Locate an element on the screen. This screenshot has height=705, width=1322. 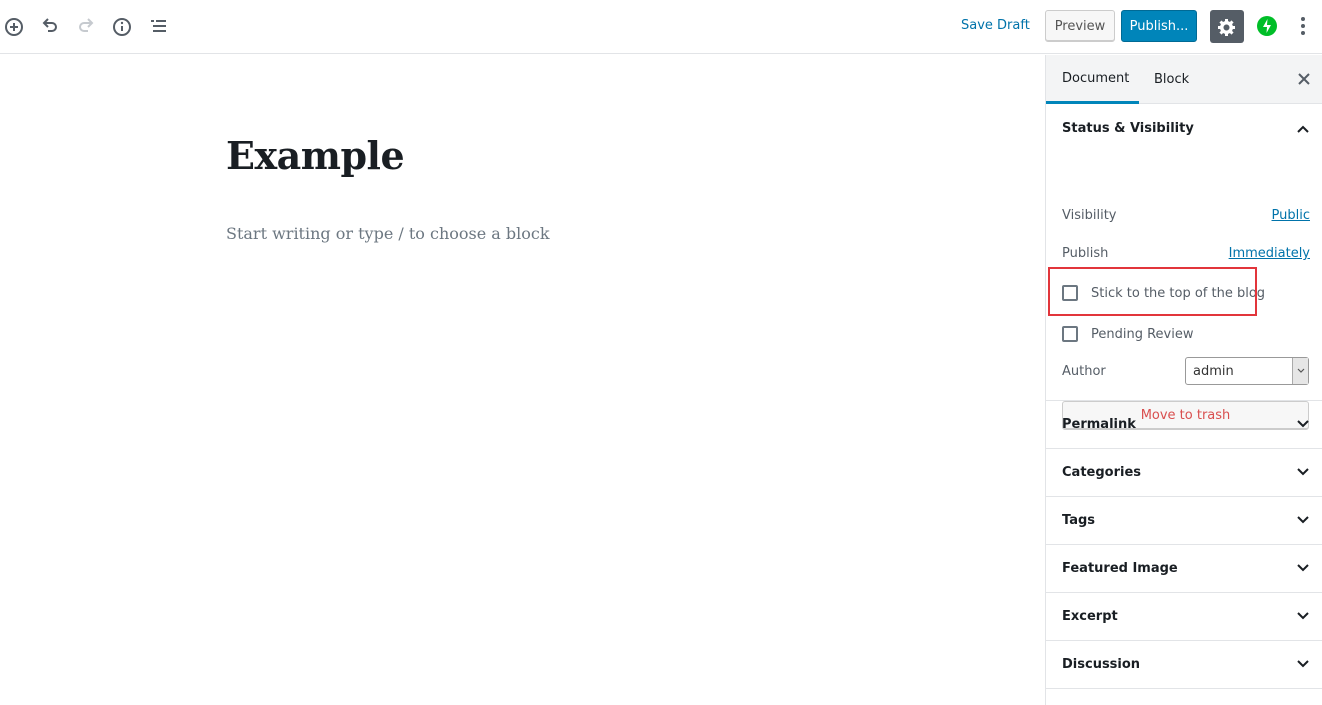
save-draft-button: Save Draft is located at coordinates (995, 25).